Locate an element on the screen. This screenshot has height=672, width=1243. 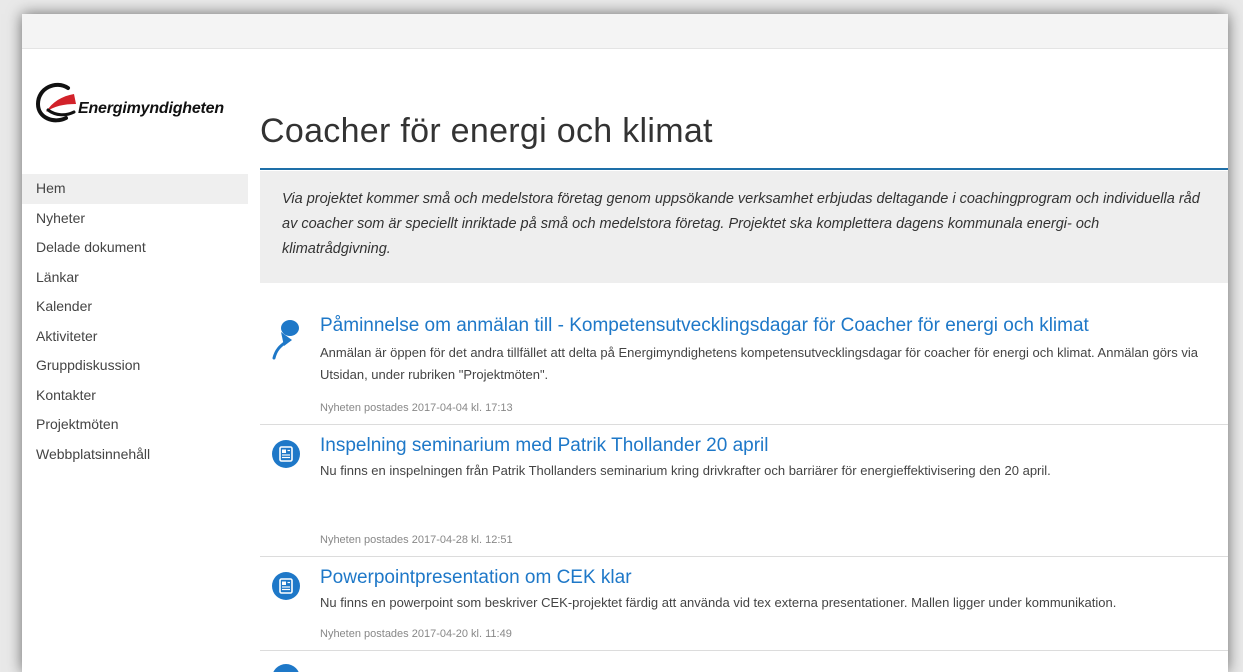
logo-text: Energimyndigheten is located at coordinates (151, 108).